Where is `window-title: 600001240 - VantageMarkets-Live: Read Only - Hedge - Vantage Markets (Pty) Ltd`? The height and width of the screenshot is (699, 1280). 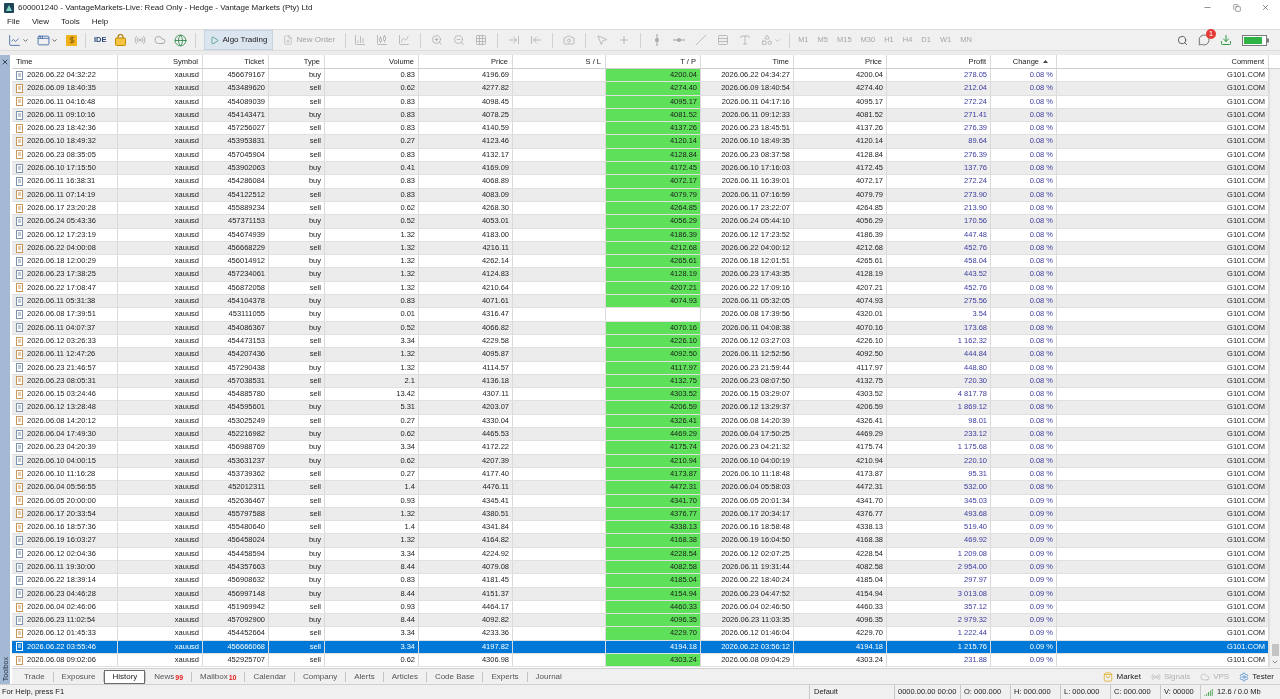 window-title: 600001240 - VantageMarkets-Live: Read Only - Hedge - Vantage Markets (Pty) Ltd is located at coordinates (165, 7).